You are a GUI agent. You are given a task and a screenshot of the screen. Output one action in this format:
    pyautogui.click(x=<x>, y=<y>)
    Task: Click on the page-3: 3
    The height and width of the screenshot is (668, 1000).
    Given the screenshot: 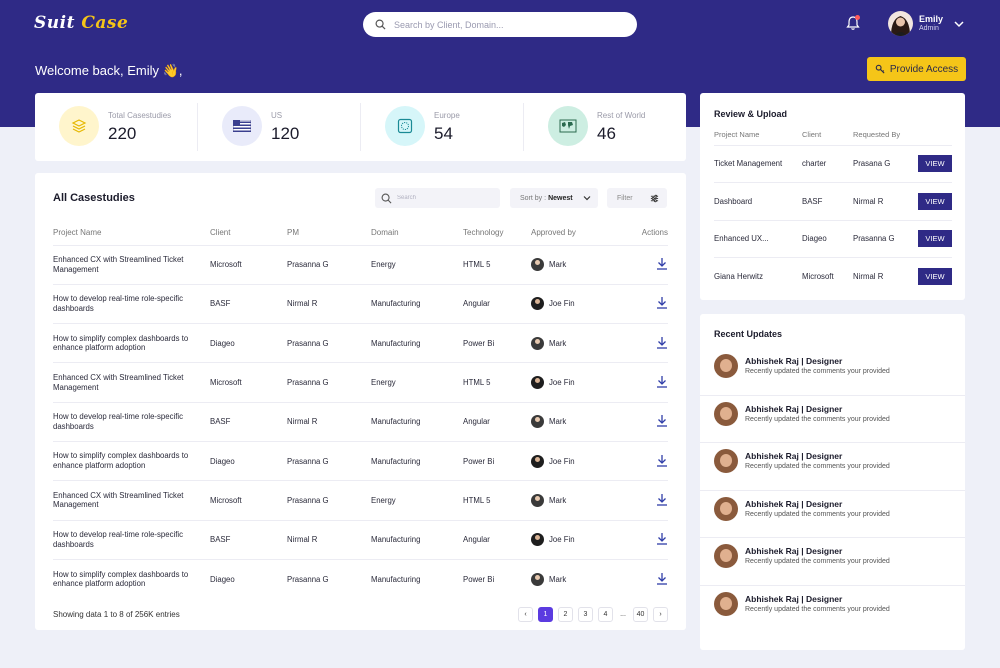 What is the action you would take?
    pyautogui.click(x=585, y=614)
    